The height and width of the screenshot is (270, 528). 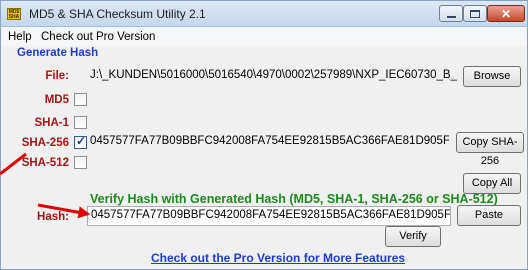 What do you see at coordinates (56, 100) in the screenshot?
I see `md5-label: MD5` at bounding box center [56, 100].